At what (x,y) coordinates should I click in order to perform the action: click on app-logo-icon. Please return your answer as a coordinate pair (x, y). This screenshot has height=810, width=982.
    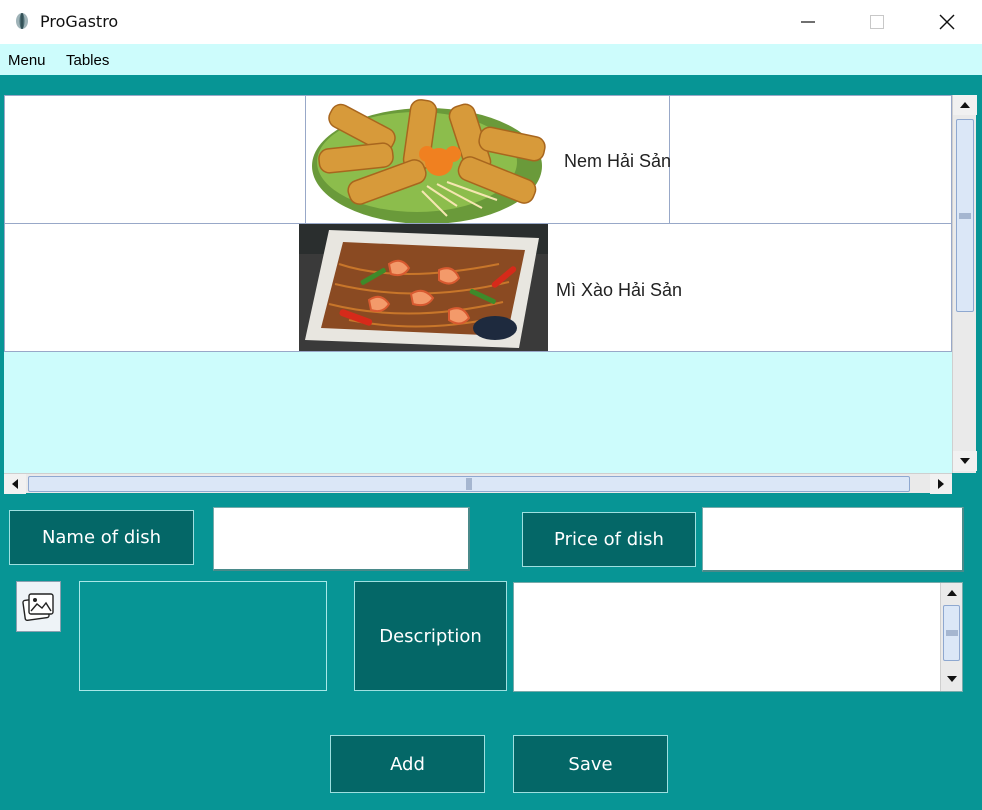
    Looking at the image, I should click on (22, 21).